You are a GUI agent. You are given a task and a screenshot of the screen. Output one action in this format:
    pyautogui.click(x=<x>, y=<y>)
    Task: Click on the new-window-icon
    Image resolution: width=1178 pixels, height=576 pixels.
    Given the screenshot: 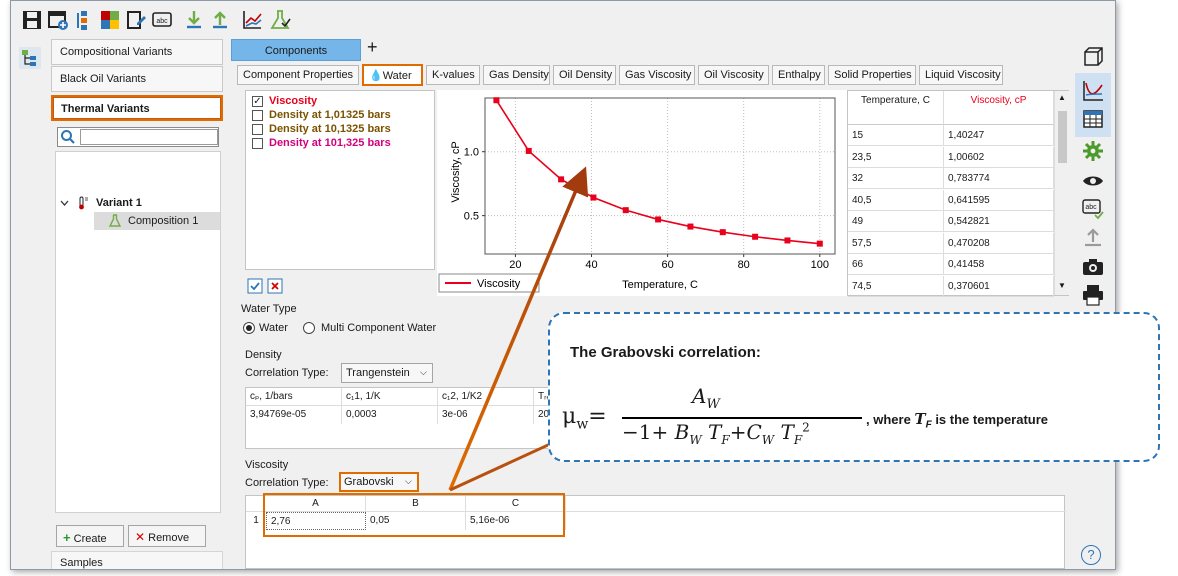 What is the action you would take?
    pyautogui.click(x=58, y=20)
    